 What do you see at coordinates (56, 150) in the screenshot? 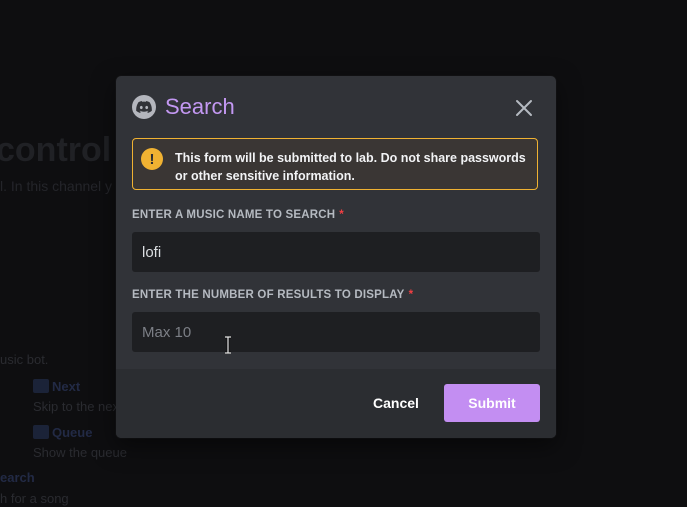
I see `background-heading: control` at bounding box center [56, 150].